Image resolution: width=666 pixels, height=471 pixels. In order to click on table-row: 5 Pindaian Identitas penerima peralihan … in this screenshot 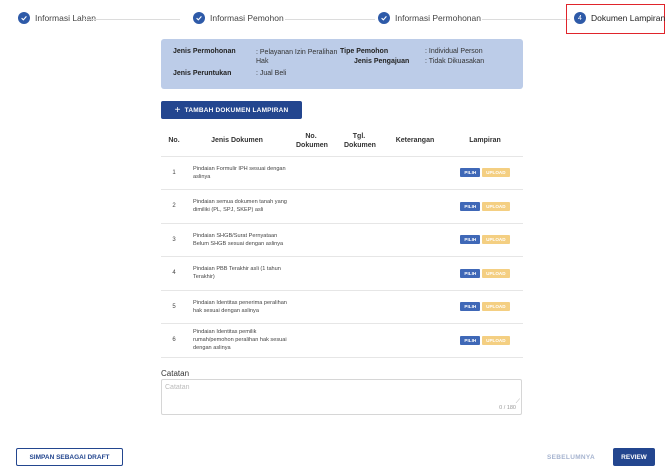, I will do `click(342, 307)`.